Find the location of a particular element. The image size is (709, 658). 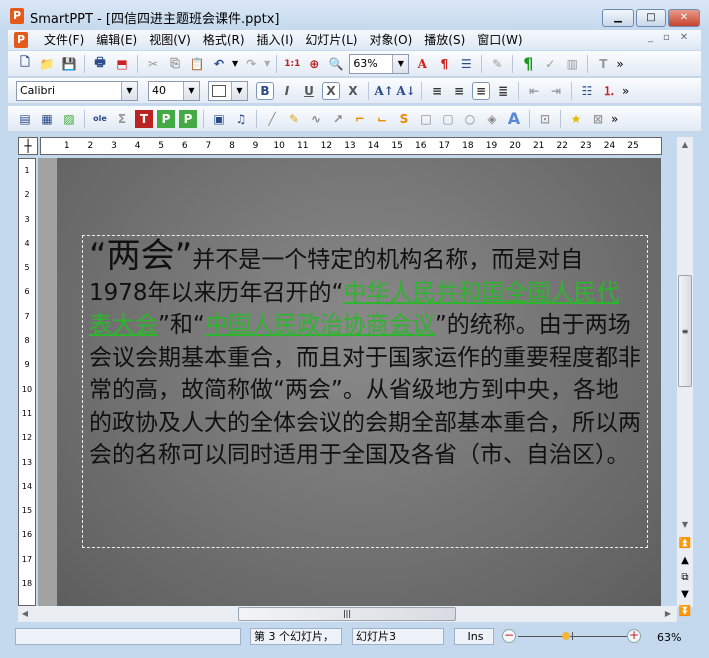

rounded-rect-icon: ▢ is located at coordinates (448, 119).